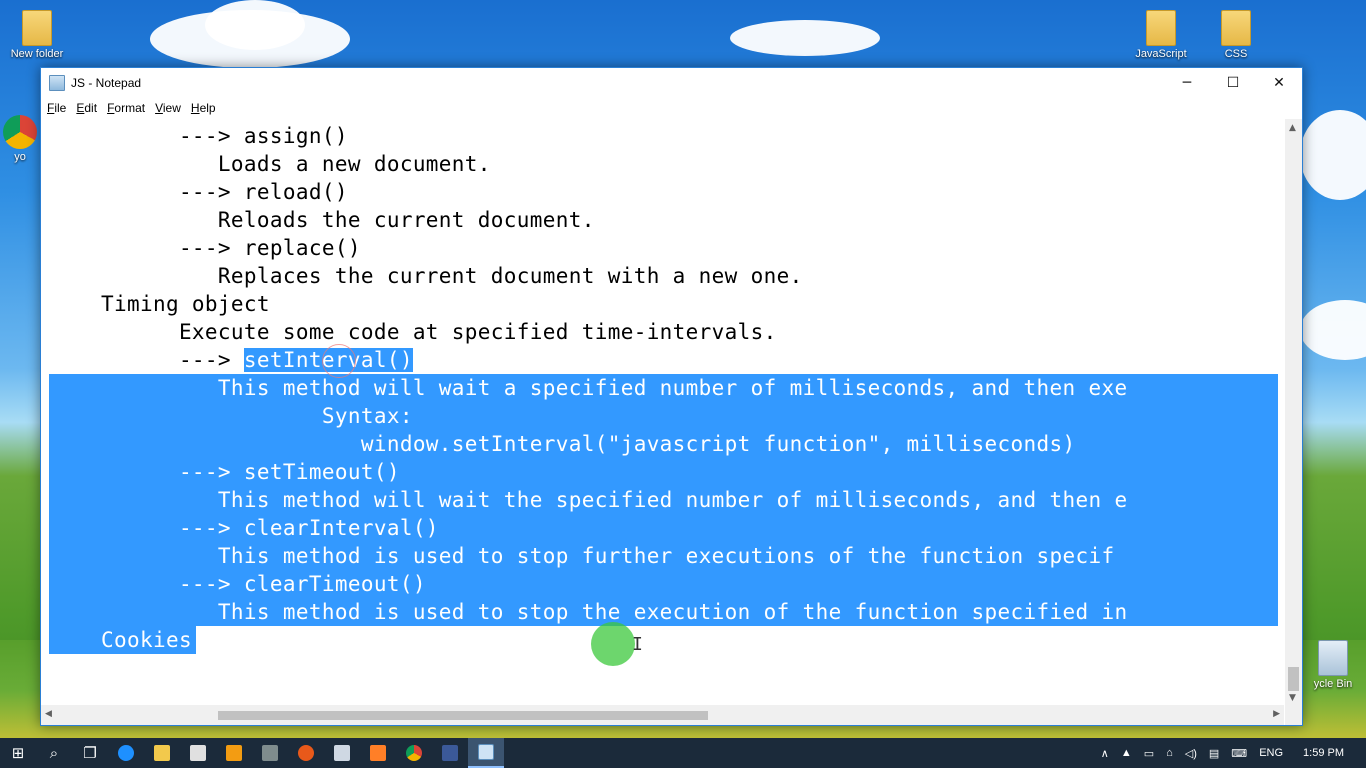 This screenshot has height=768, width=1366. What do you see at coordinates (406, 220) in the screenshot?
I see `editor-line: Reloads the current document.` at bounding box center [406, 220].